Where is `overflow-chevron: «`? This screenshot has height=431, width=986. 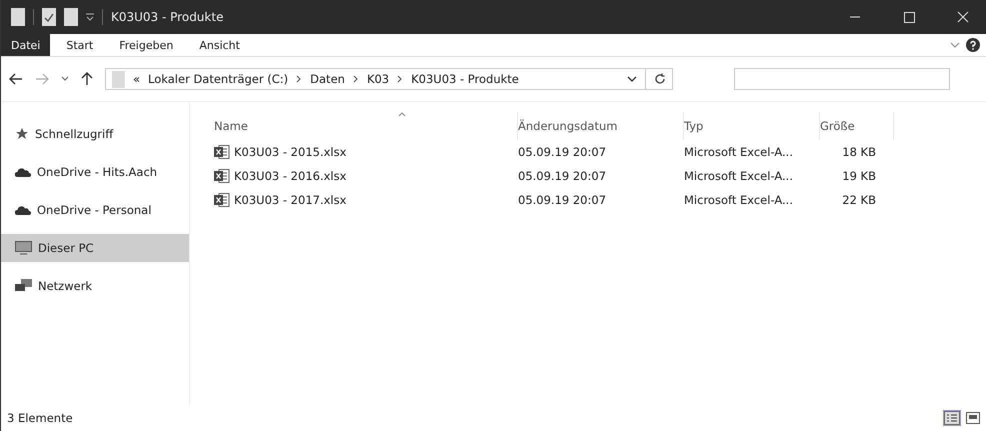 overflow-chevron: « is located at coordinates (136, 79).